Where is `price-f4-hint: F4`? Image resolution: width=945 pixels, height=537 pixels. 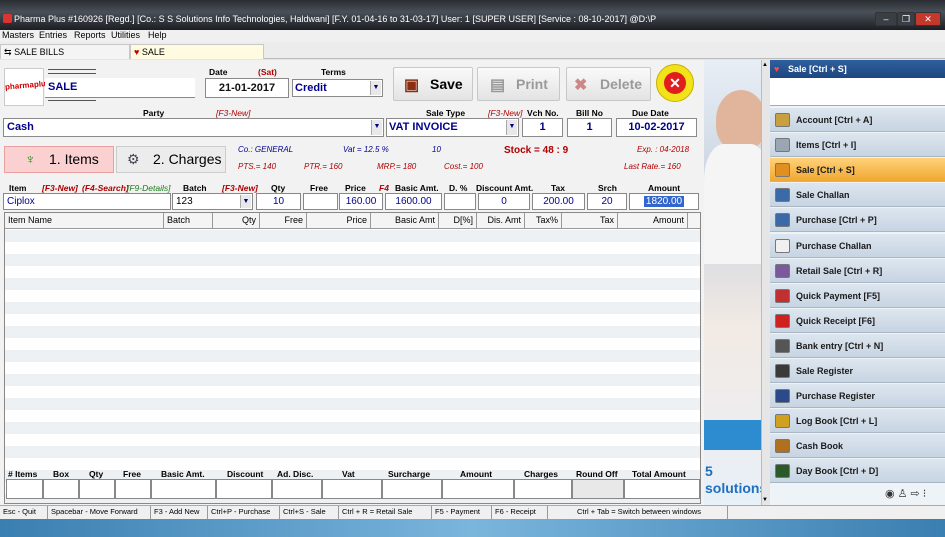
price-f4-hint: F4 is located at coordinates (384, 188).